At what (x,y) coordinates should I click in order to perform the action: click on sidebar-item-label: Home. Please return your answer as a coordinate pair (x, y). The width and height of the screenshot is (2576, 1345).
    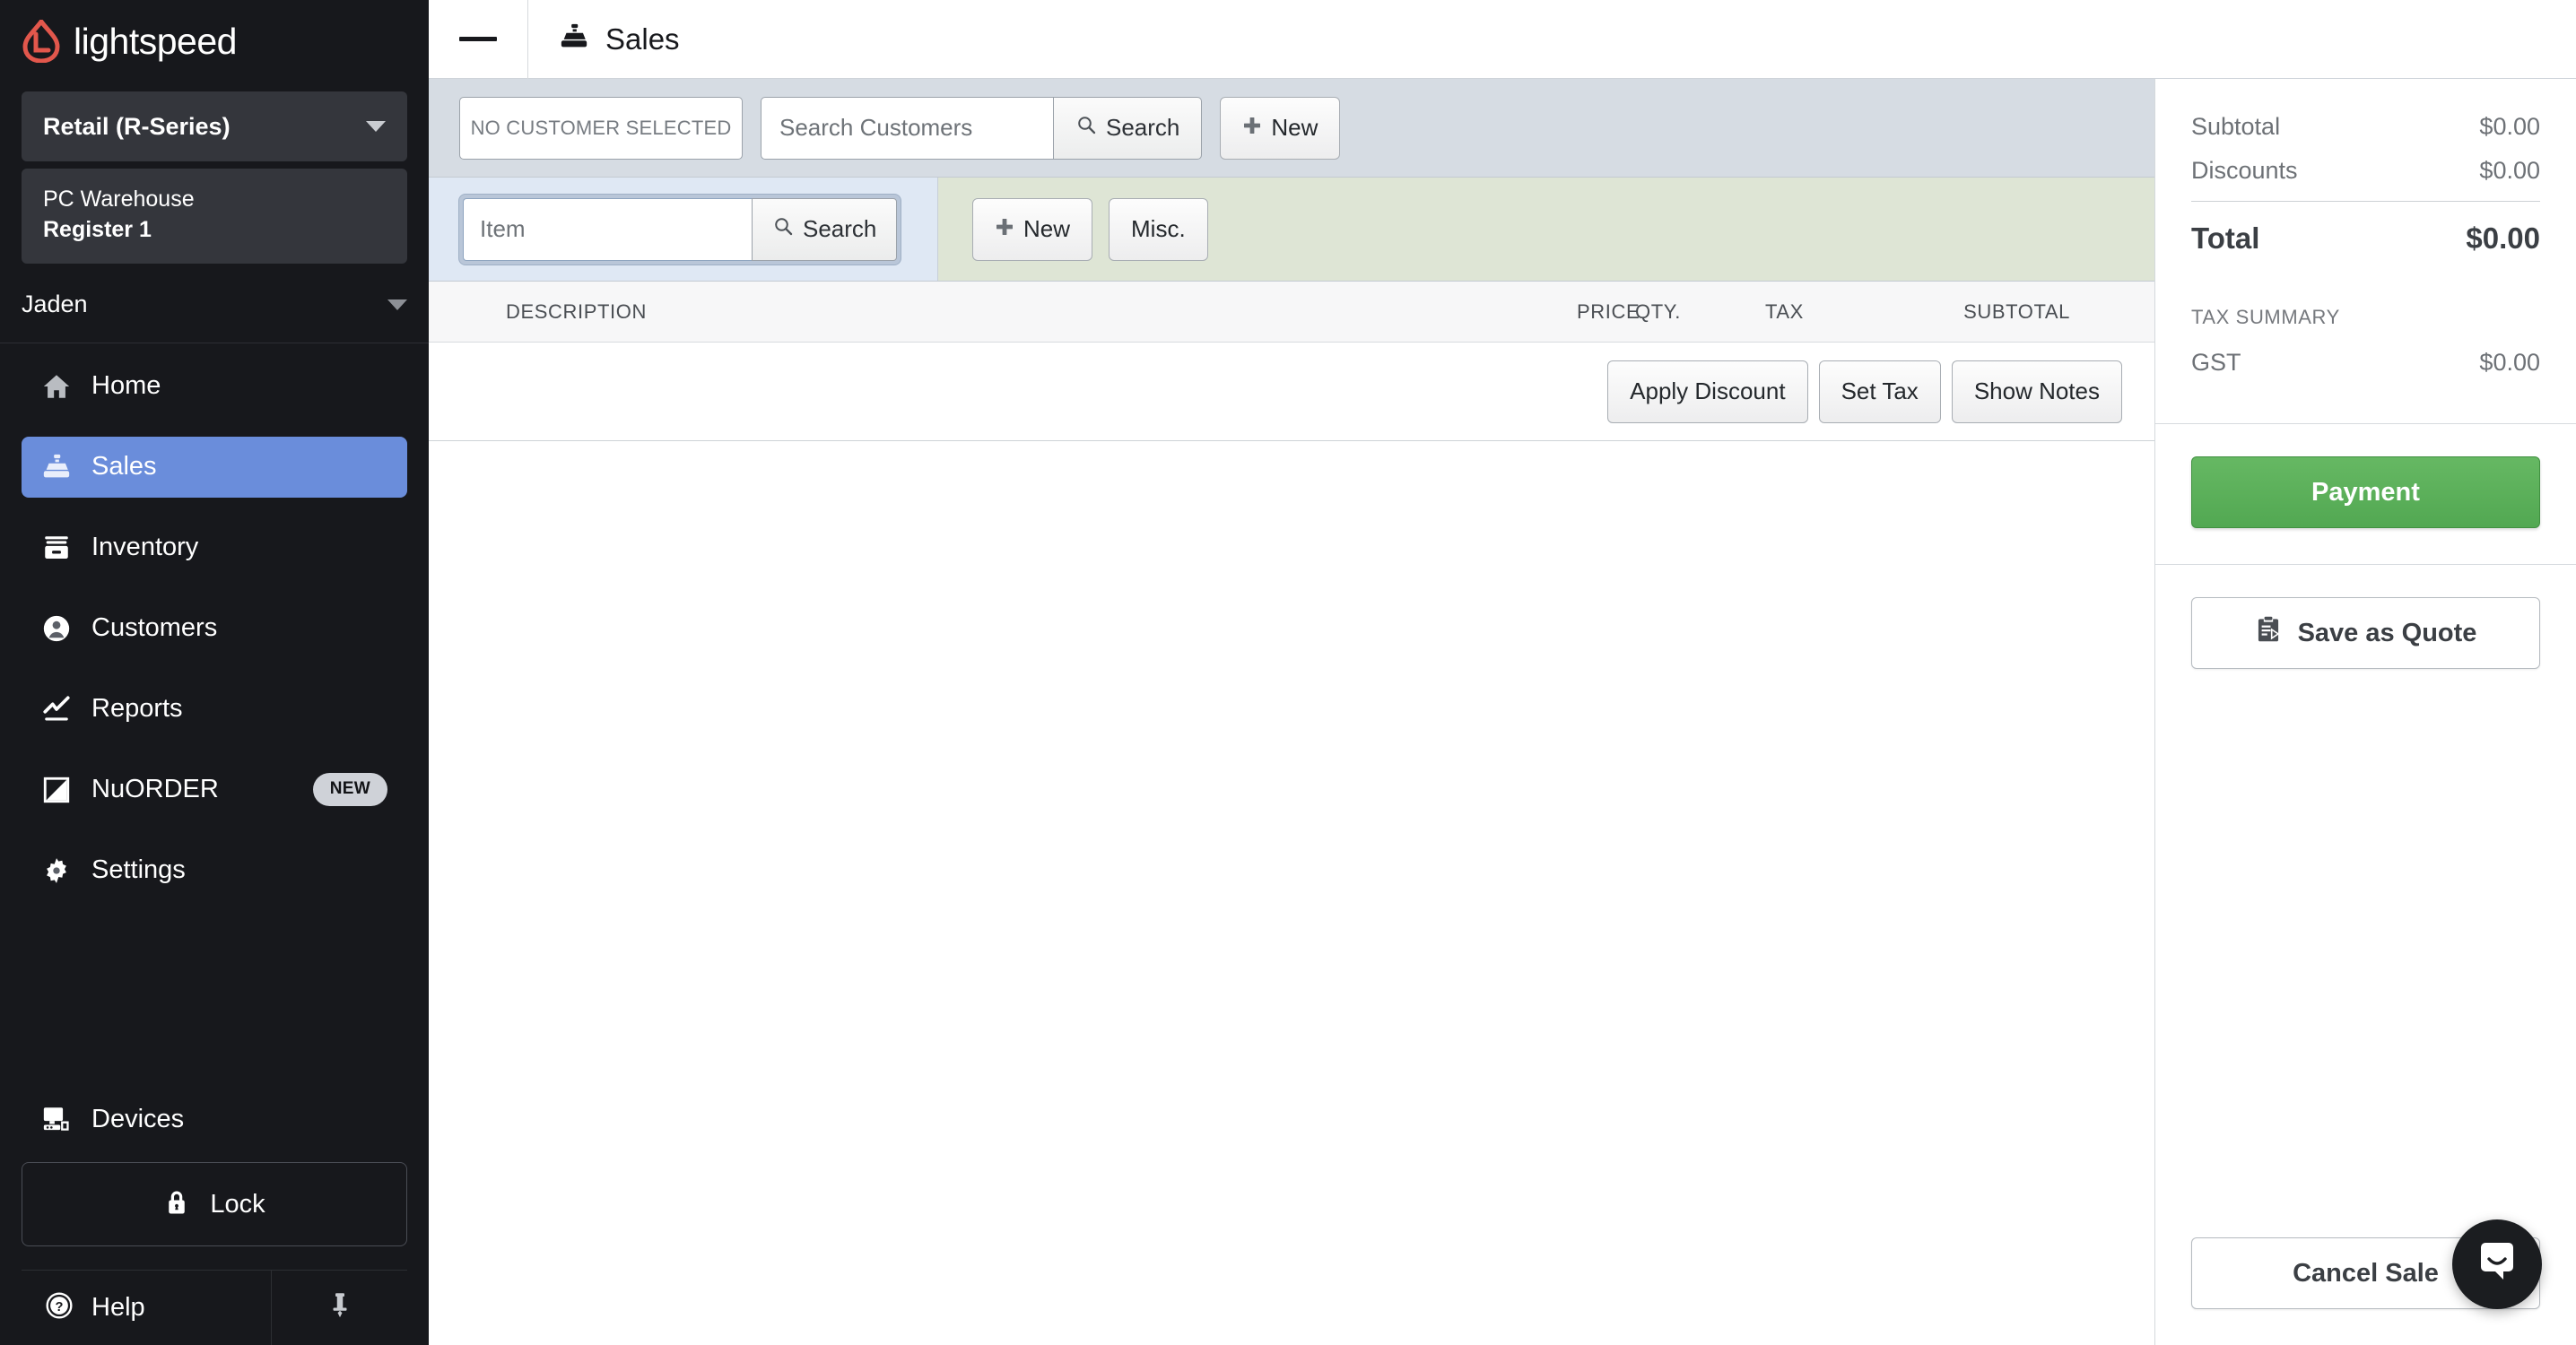
    Looking at the image, I should click on (126, 385).